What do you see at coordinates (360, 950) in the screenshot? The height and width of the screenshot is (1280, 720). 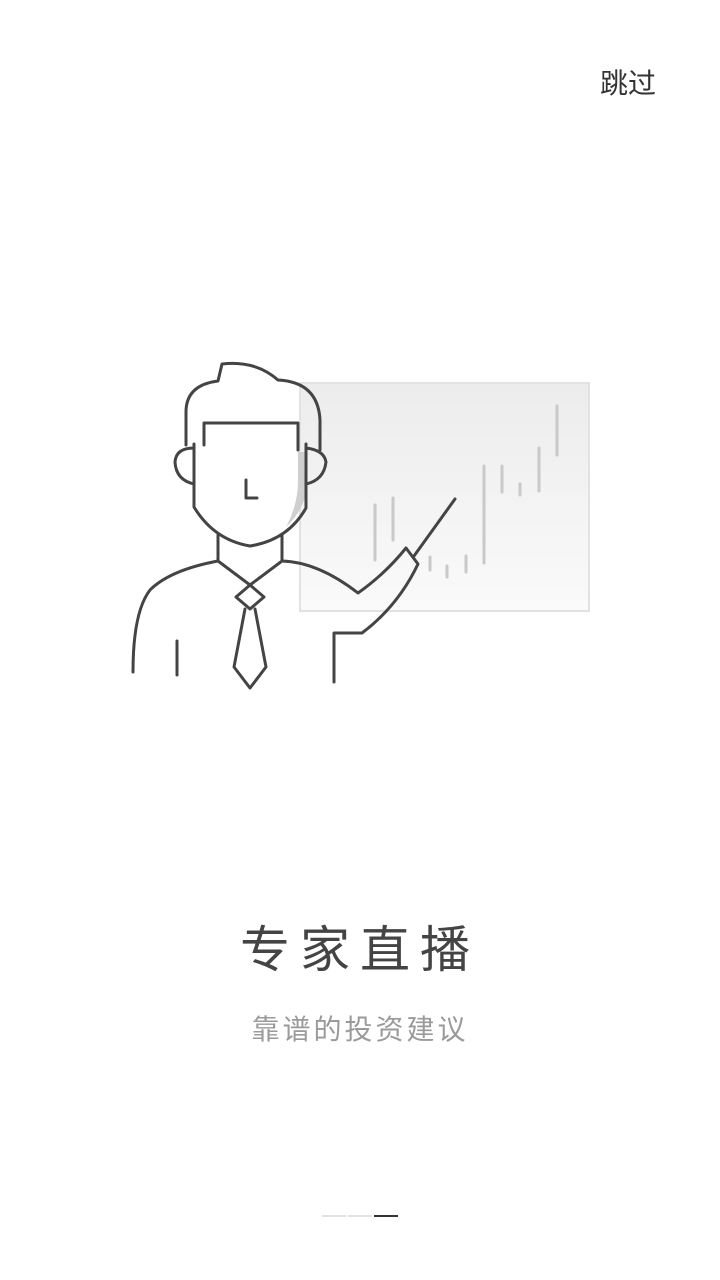 I see `slide-title: 专家直播` at bounding box center [360, 950].